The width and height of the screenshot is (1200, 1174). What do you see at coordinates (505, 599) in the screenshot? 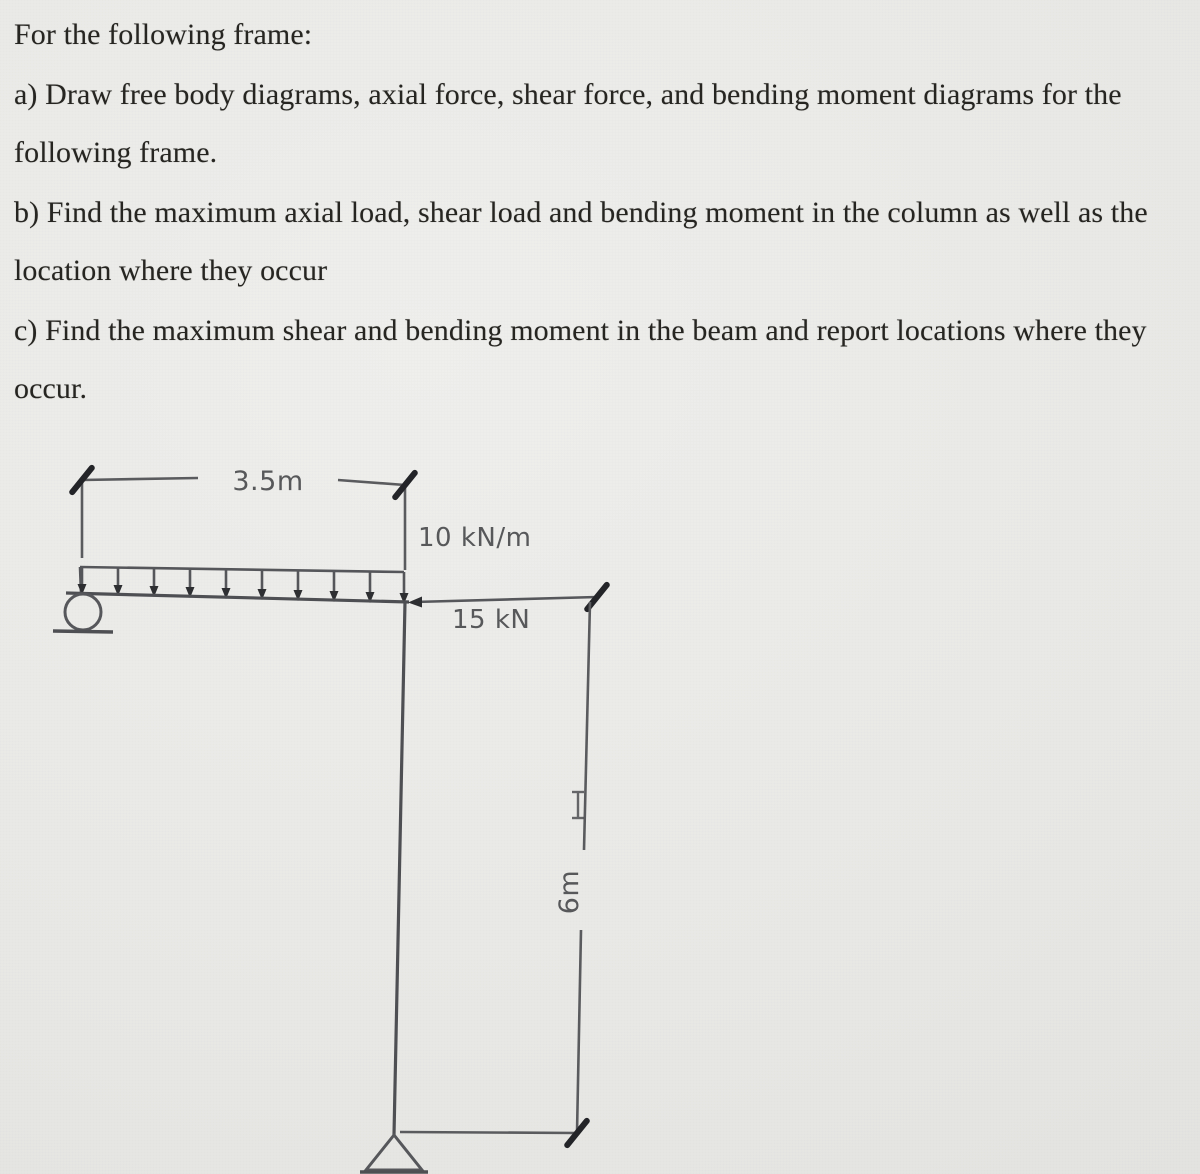
I see `point-load-line` at bounding box center [505, 599].